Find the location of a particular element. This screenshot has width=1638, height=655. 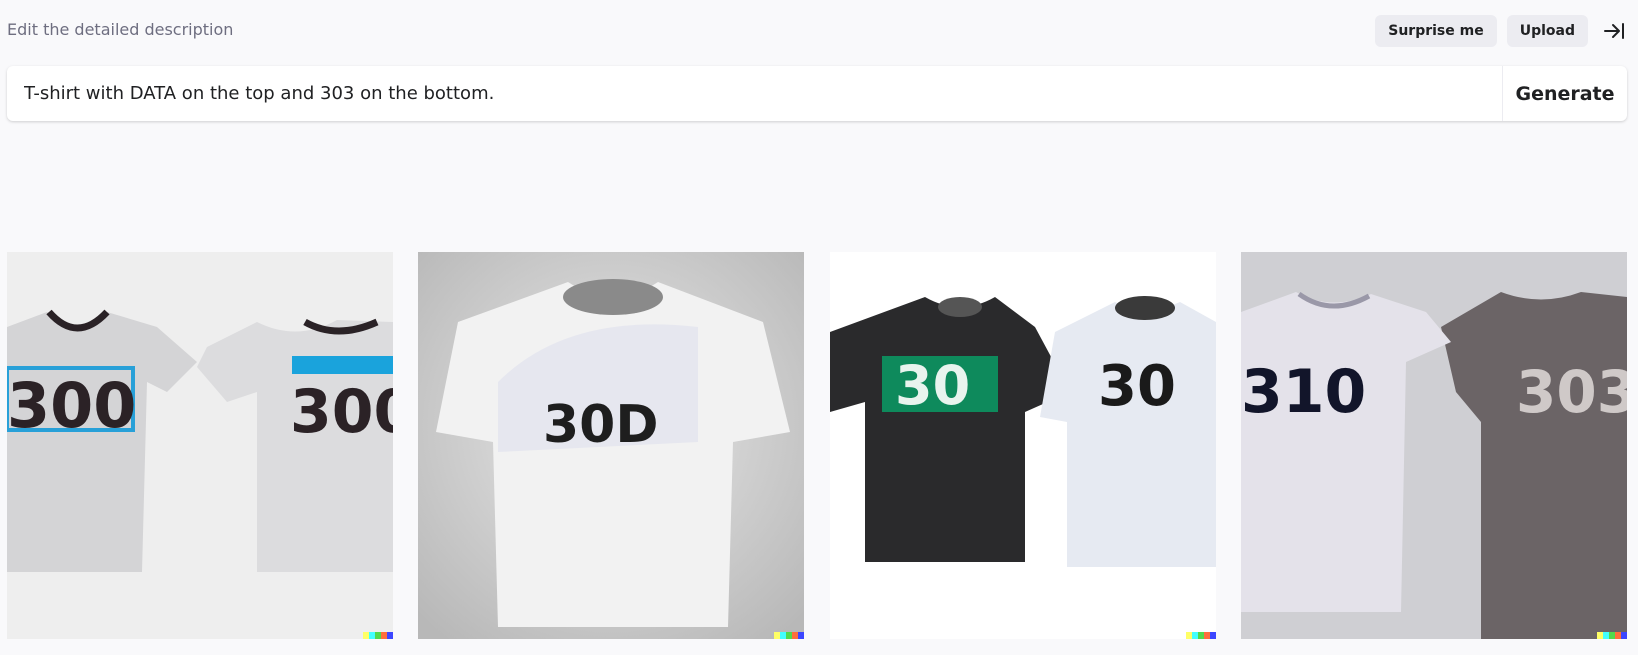

result-image: 300 300 is located at coordinates (200, 445).